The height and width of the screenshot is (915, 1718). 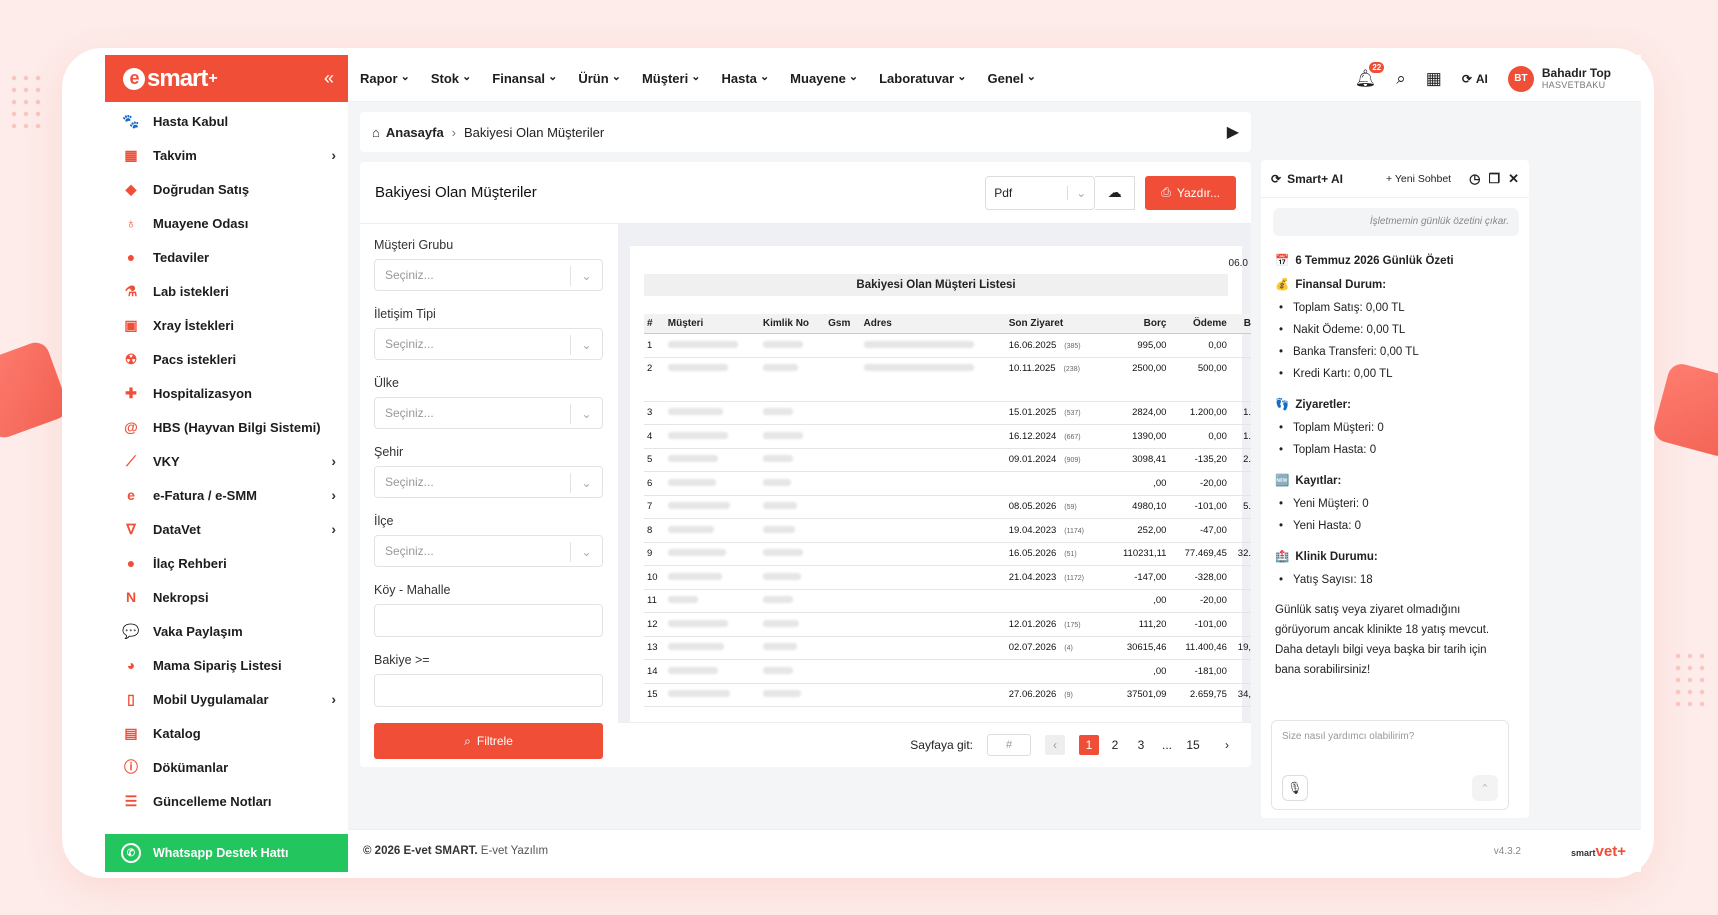 I want to click on table-row: 9 16.05.2026 (51) 110231,11 77.469,45 32., so click(x=947, y=554).